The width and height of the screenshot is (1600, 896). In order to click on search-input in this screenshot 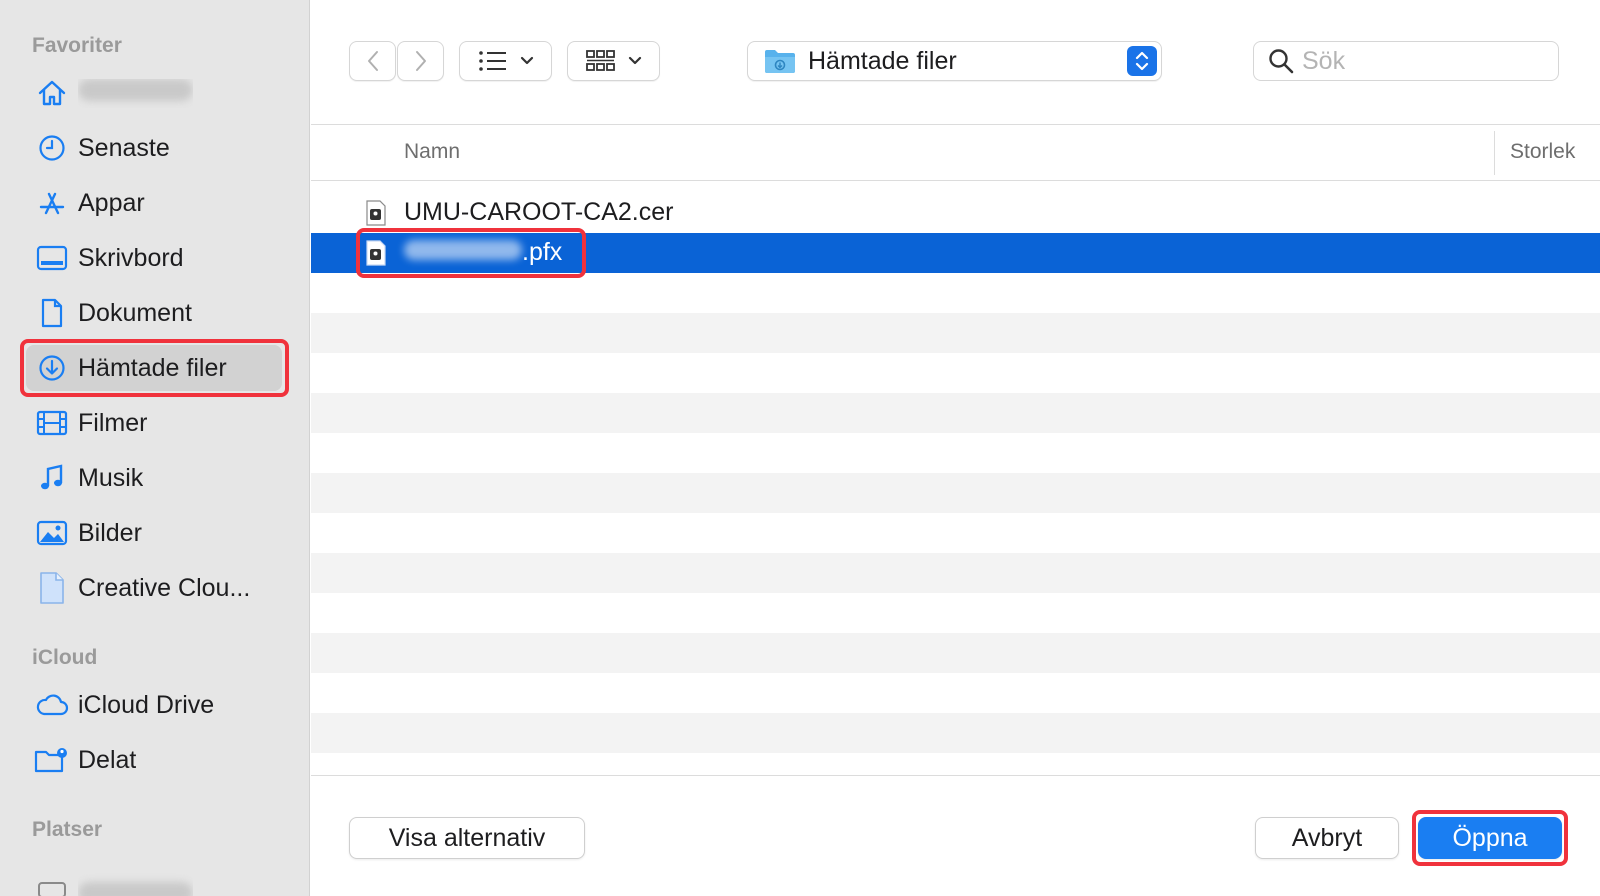, I will do `click(1422, 61)`.